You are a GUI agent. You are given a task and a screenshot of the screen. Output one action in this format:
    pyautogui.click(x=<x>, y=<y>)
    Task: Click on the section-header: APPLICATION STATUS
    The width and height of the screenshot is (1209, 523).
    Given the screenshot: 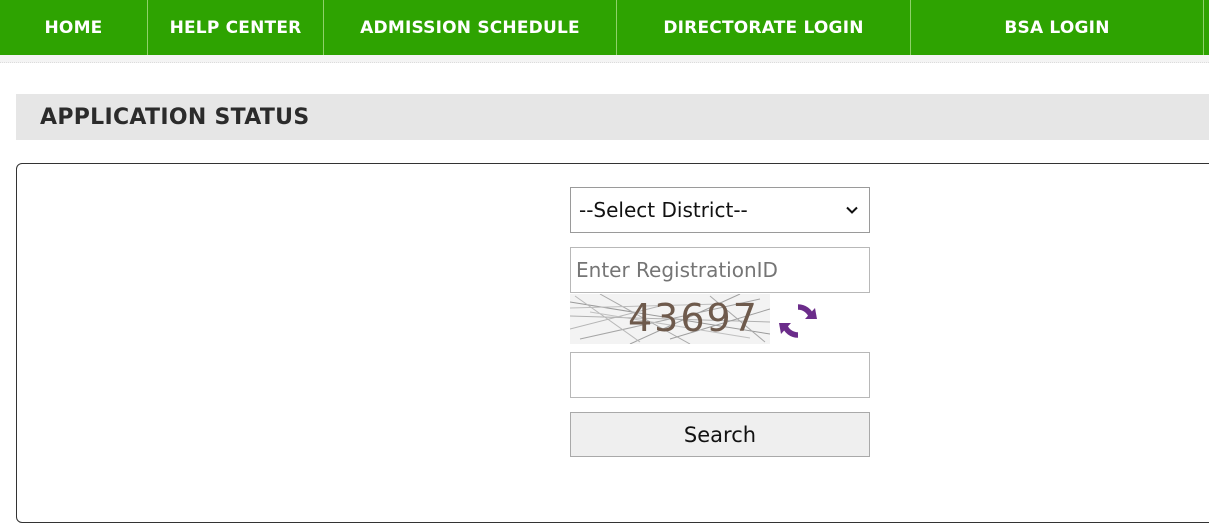 What is the action you would take?
    pyautogui.click(x=612, y=117)
    